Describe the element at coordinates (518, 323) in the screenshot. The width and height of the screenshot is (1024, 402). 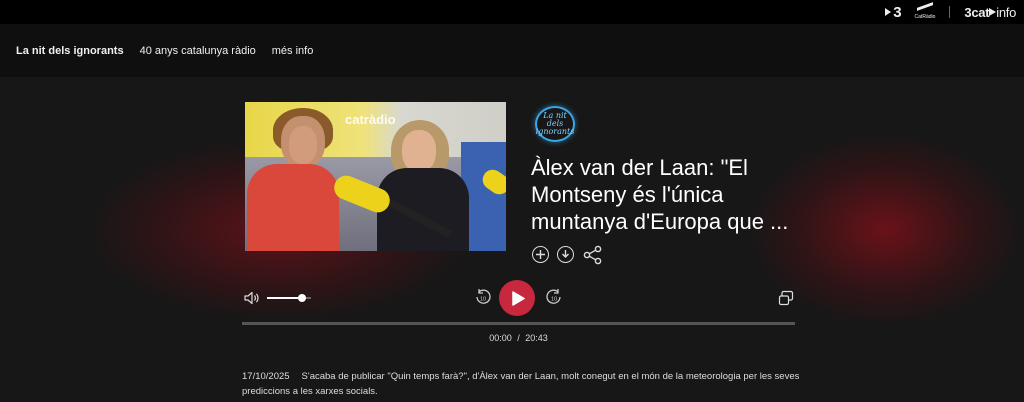
I see `progress-bar` at that location.